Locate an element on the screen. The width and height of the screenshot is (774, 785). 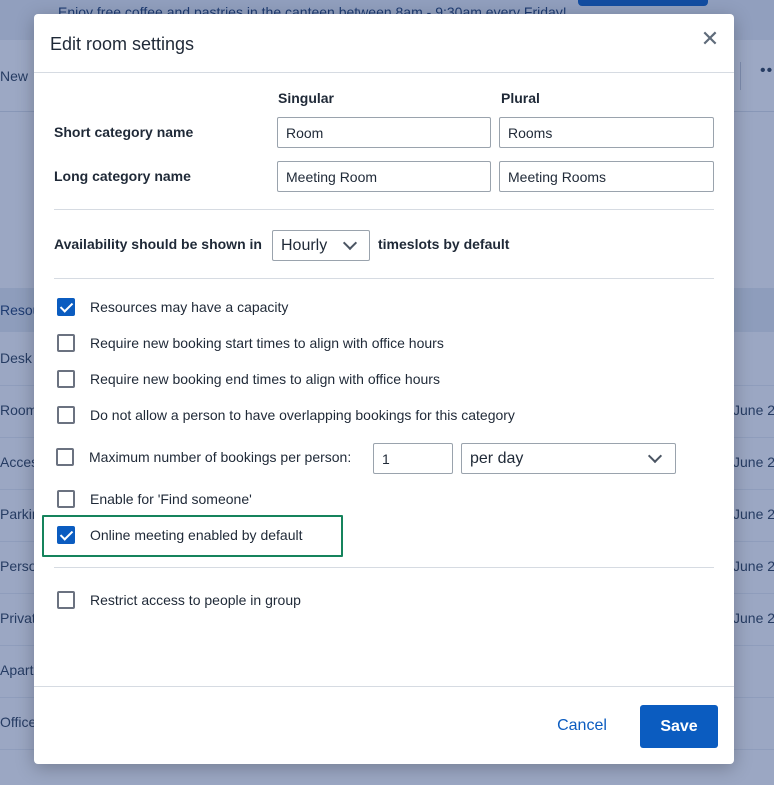
max-bookings-label: Maximum number of bookings per person: is located at coordinates (220, 457).